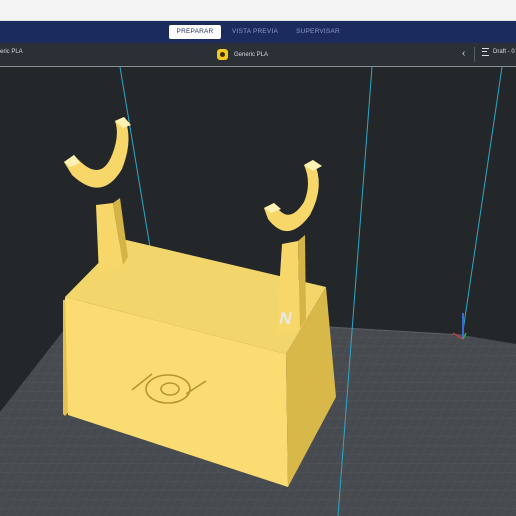  Describe the element at coordinates (485, 52) in the screenshot. I see `print-settings-icon` at that location.